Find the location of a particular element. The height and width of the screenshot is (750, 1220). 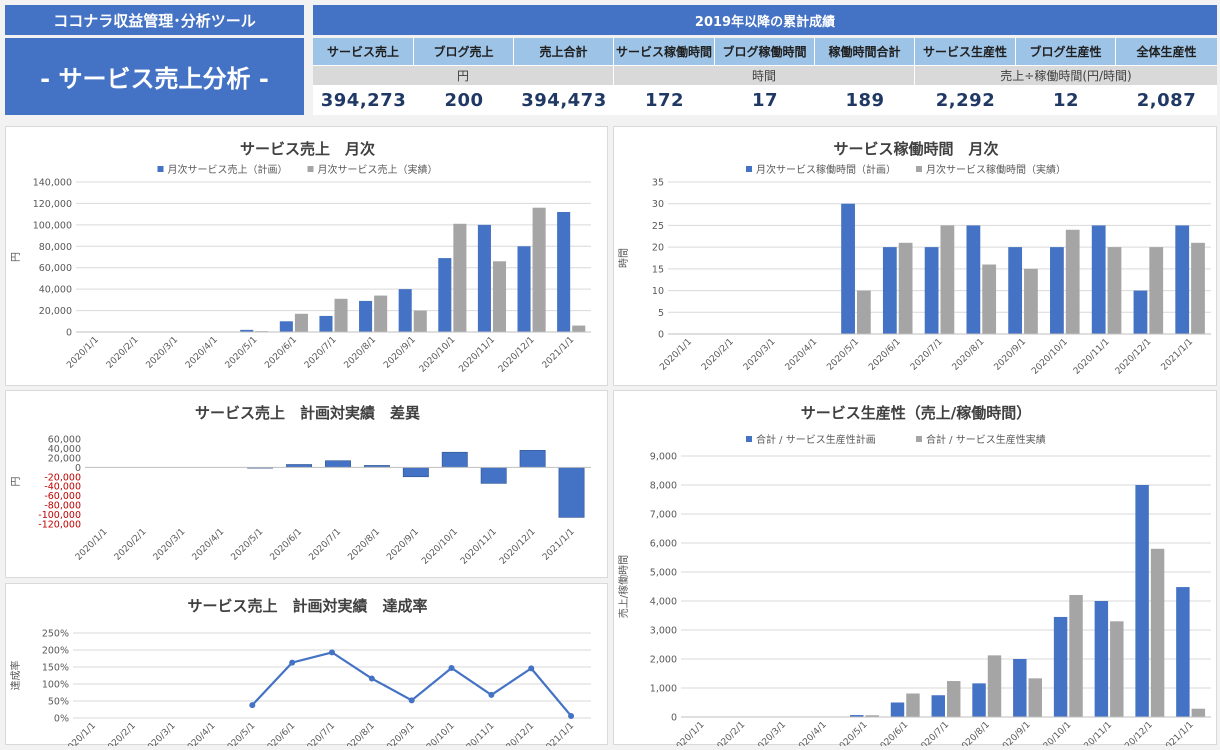

metric-value-blog-sales: 200 is located at coordinates (464, 100).